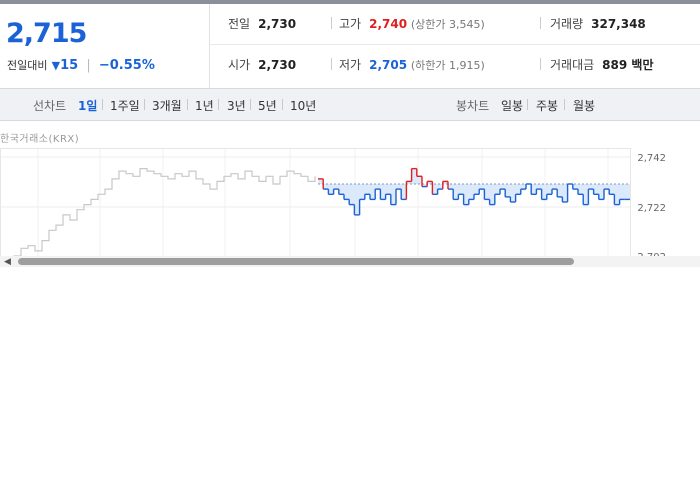 The image size is (700, 490). Describe the element at coordinates (239, 65) in the screenshot. I see `open-label: 시가` at that location.